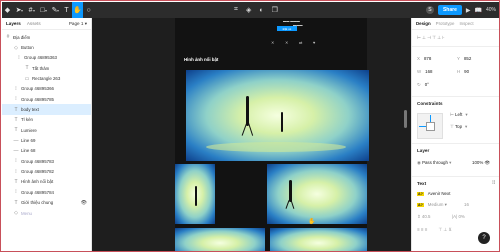 The height and width of the screenshot is (252, 500). What do you see at coordinates (481, 163) in the screenshot?
I see `opacity-field: 100% 👁` at bounding box center [481, 163].